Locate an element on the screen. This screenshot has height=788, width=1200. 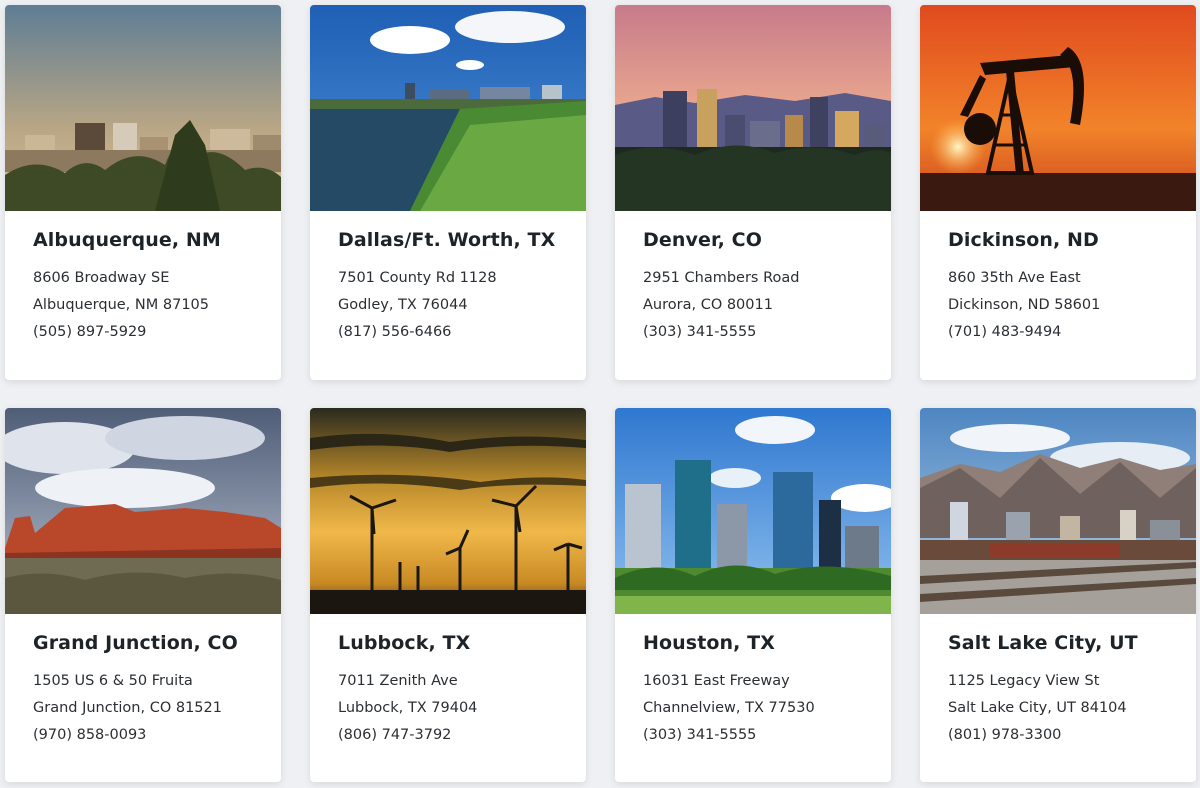
location-address: 16031 East Freeway is located at coordinates (716, 681).